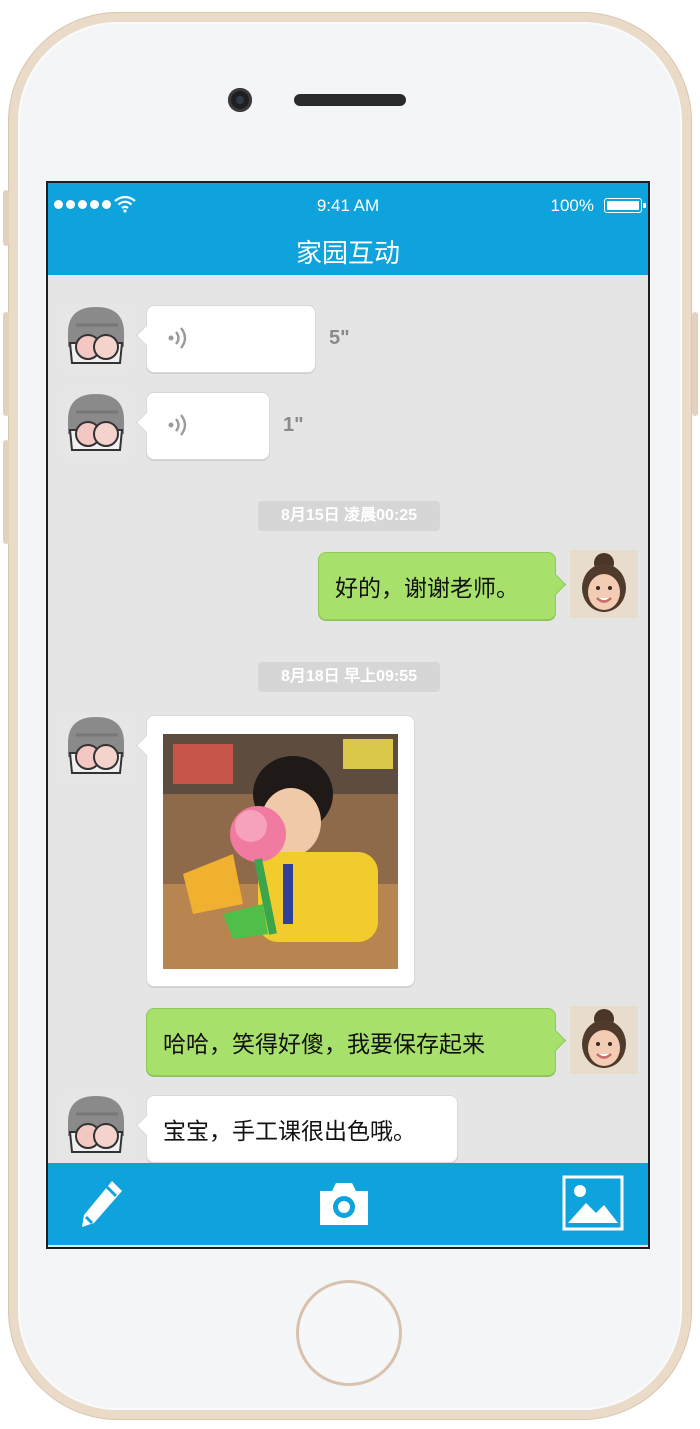 The image size is (700, 1429). Describe the element at coordinates (593, 1203) in the screenshot. I see `picture-icon` at that location.